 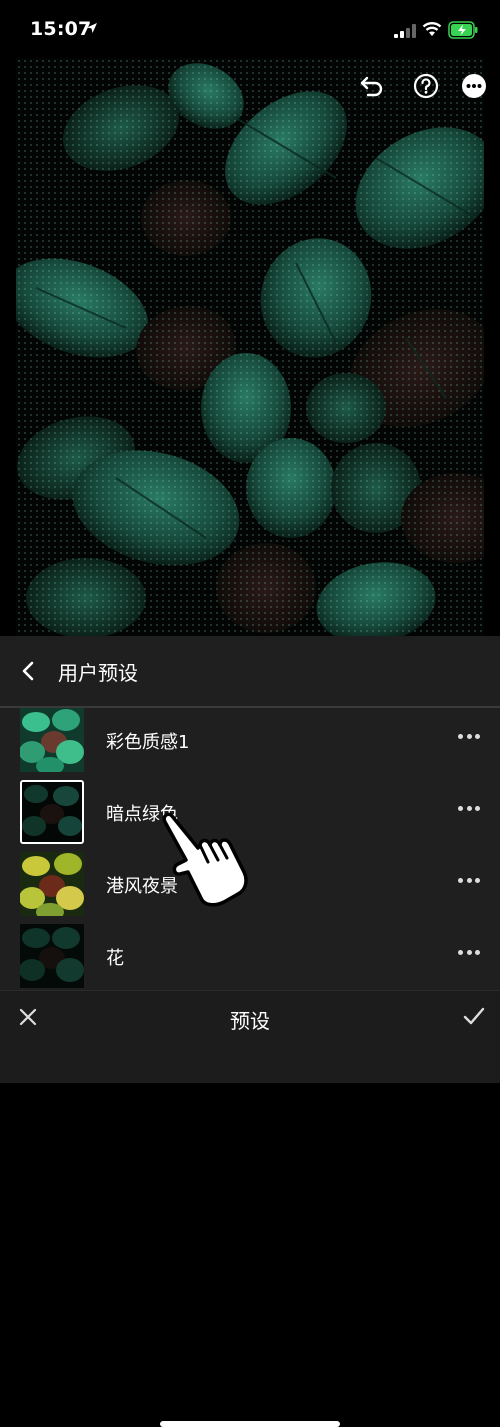 I want to click on help-circle-icon, so click(x=426, y=86).